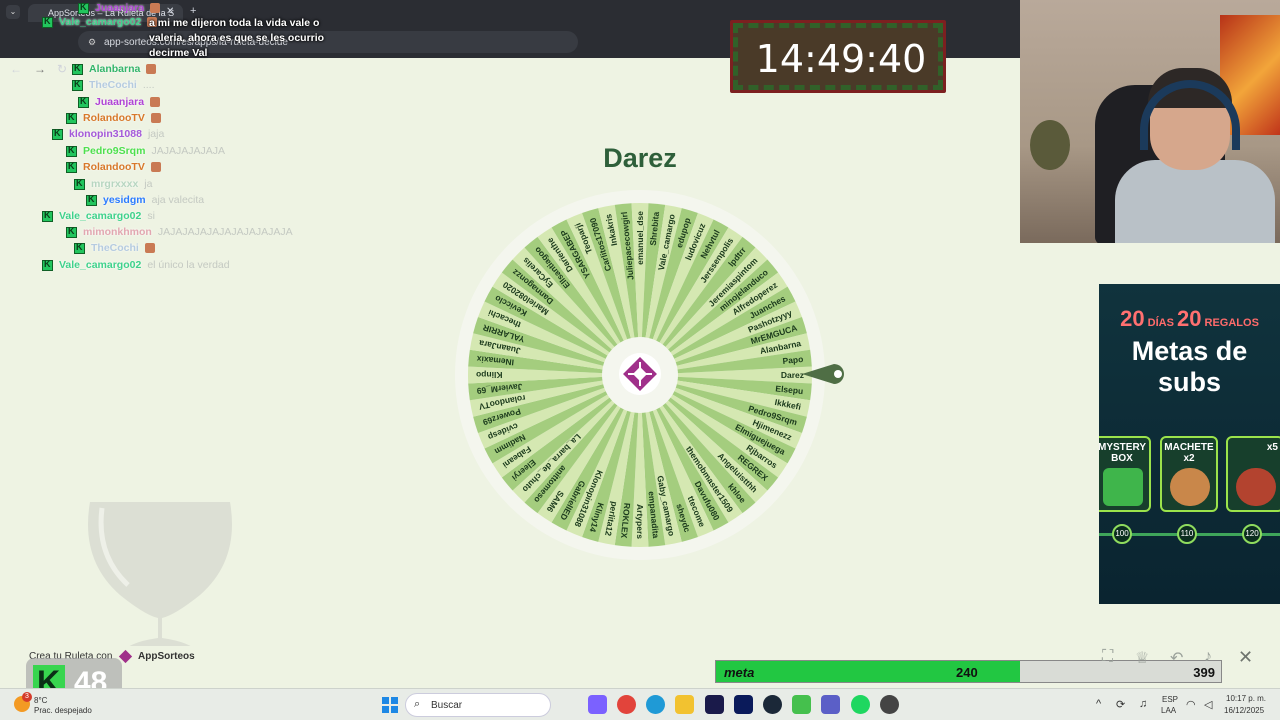  What do you see at coordinates (1246, 698) in the screenshot?
I see `clock-time: 10:17 p. m.` at bounding box center [1246, 698].